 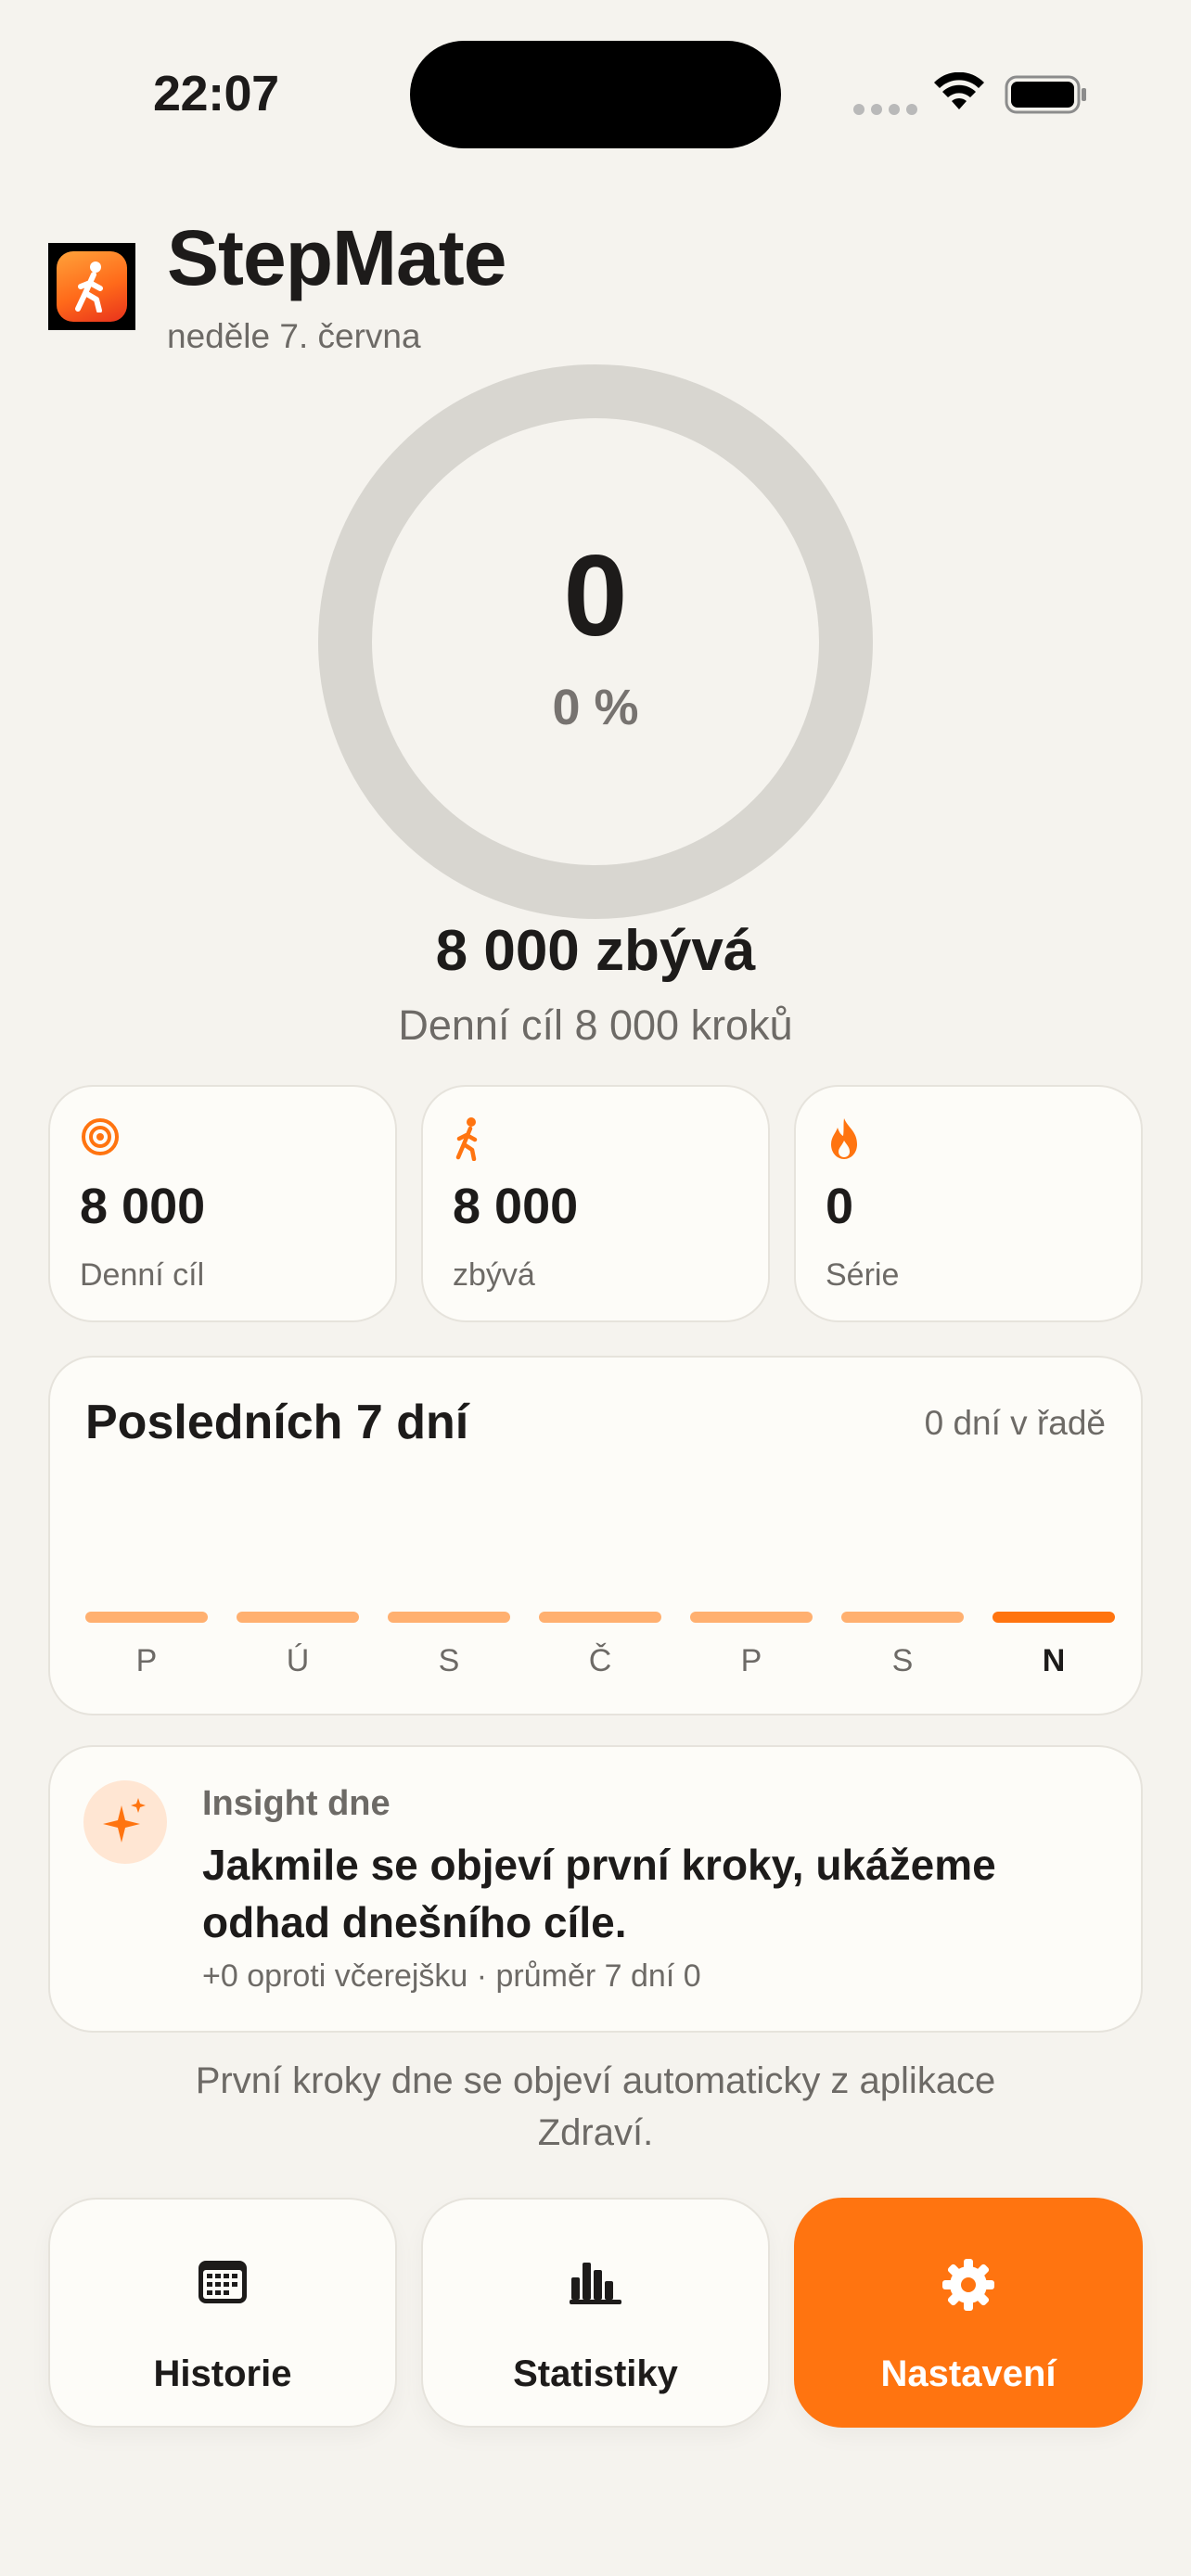 What do you see at coordinates (222, 1203) in the screenshot?
I see `stat-card-goal: 8 000 Denní cíl` at bounding box center [222, 1203].